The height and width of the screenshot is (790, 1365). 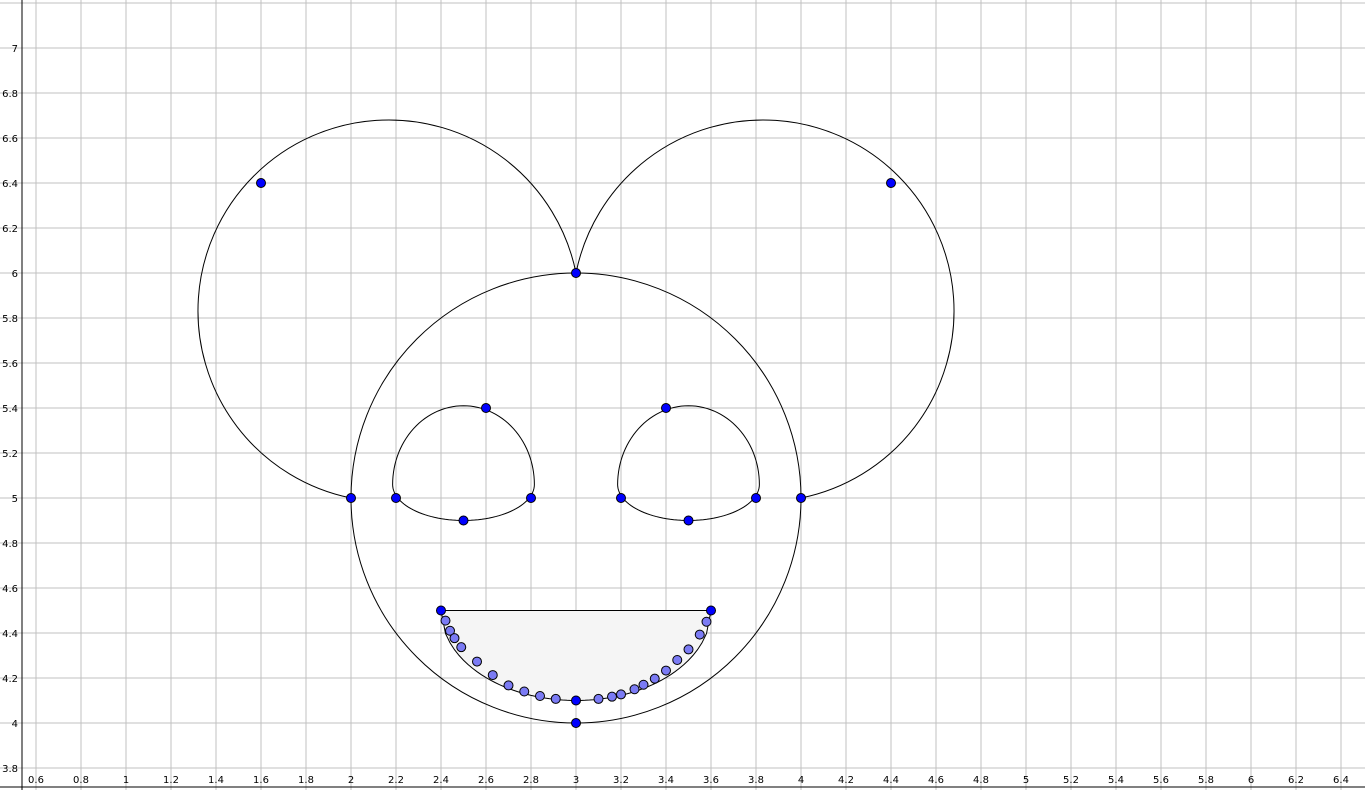 What do you see at coordinates (10, 409) in the screenshot?
I see `y-tick-label: 5.4` at bounding box center [10, 409].